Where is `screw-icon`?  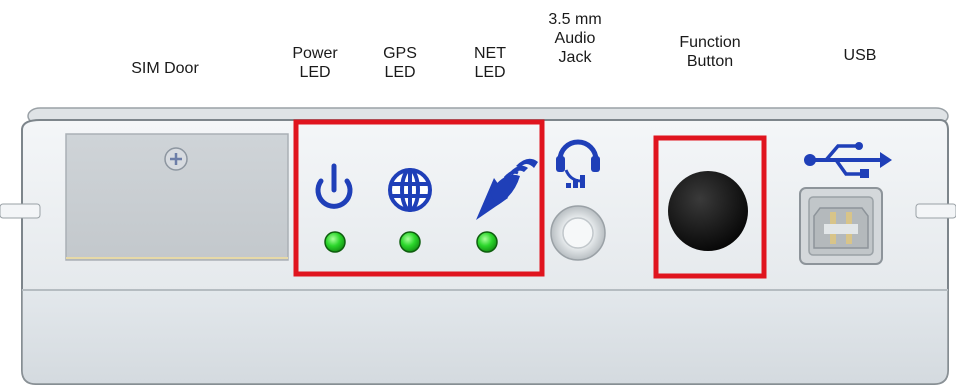 screw-icon is located at coordinates (176, 159).